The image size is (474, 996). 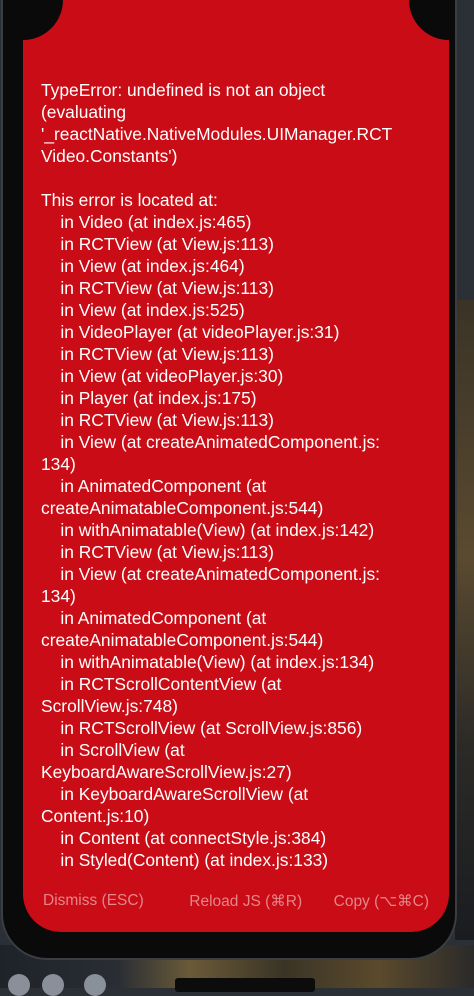 What do you see at coordinates (245, 985) in the screenshot?
I see `desktop-label` at bounding box center [245, 985].